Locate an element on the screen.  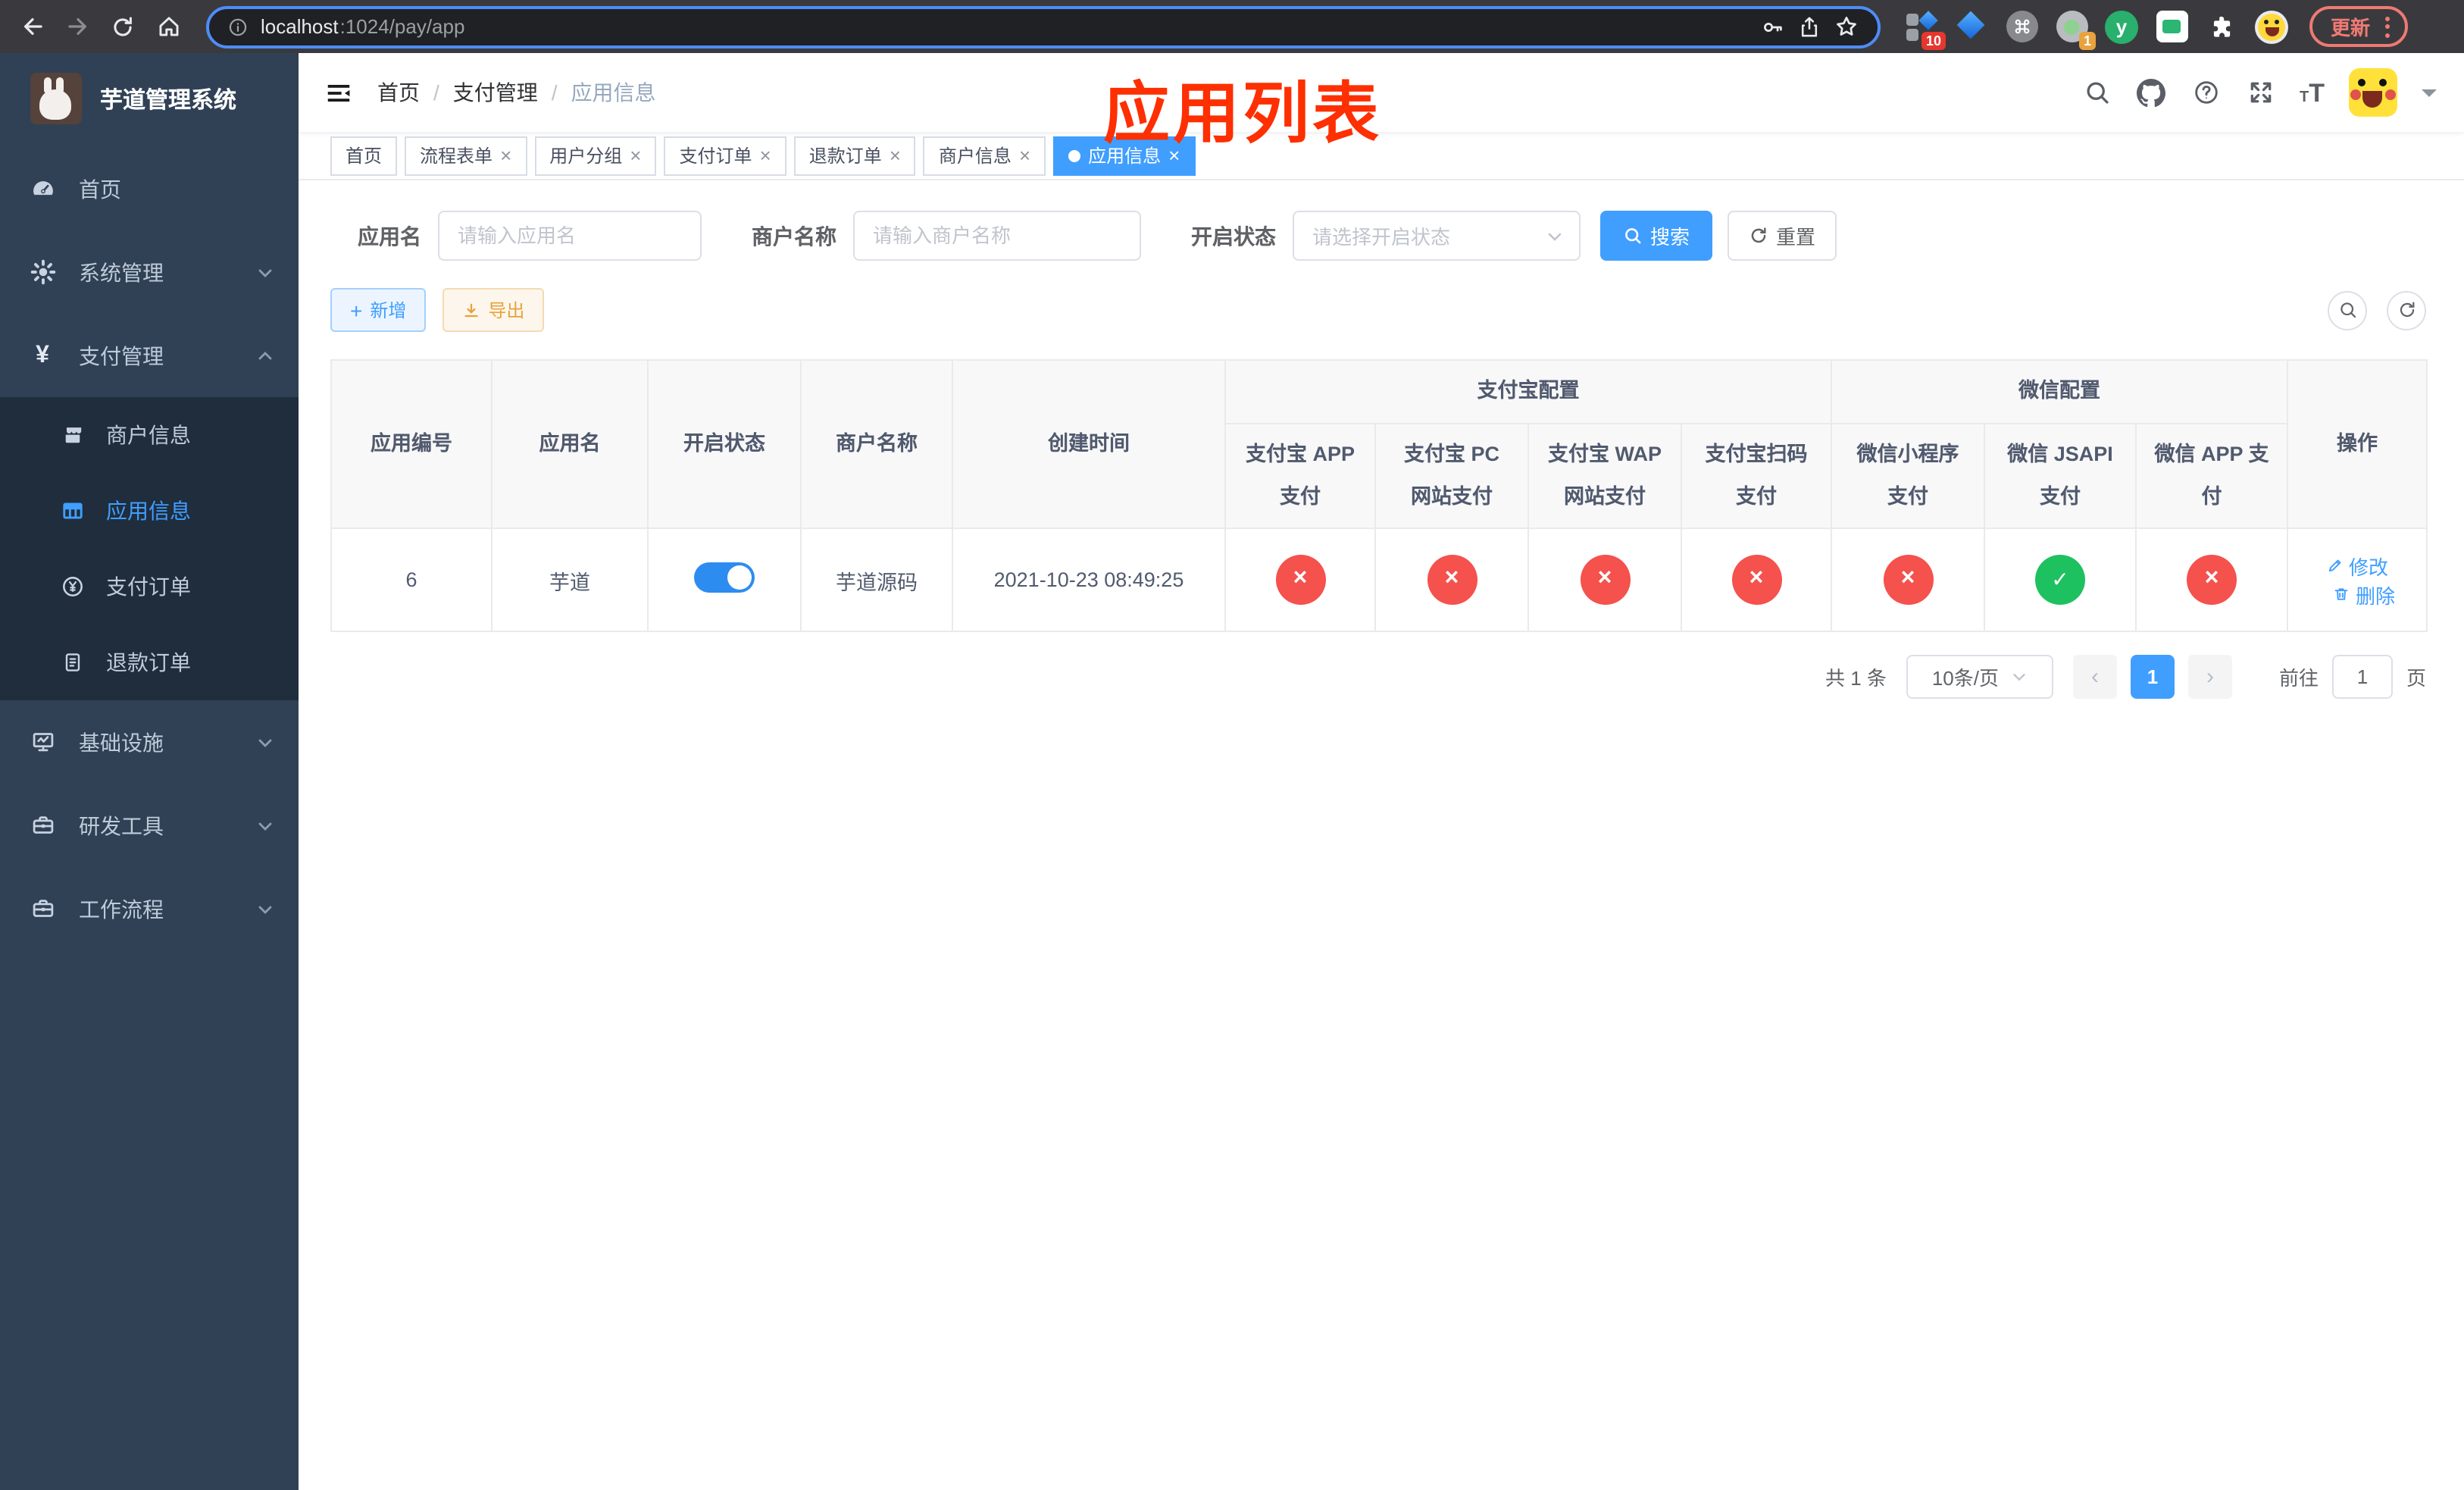
extension-tampermonkey-icon: 10 is located at coordinates (1925, 29).